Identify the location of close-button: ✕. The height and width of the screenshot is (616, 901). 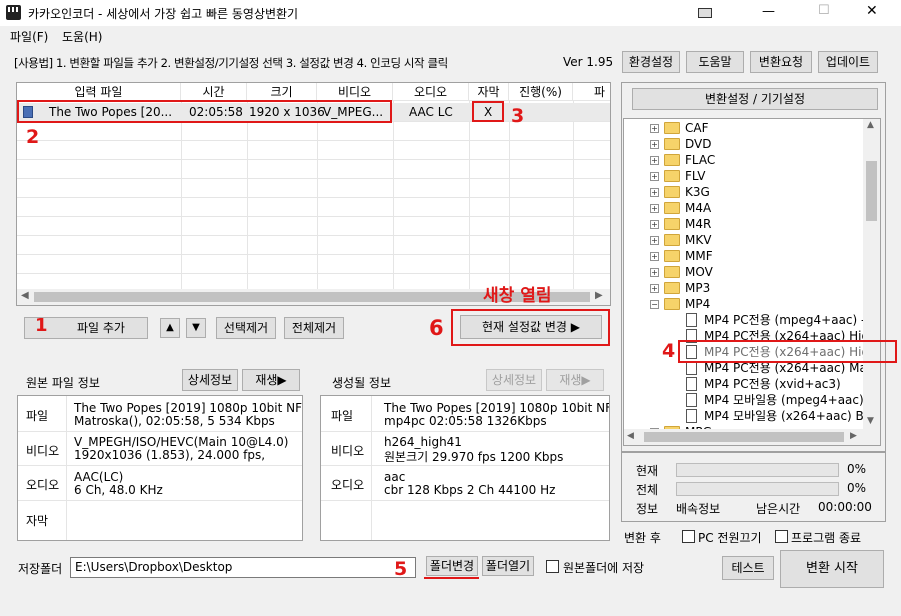
(872, 11).